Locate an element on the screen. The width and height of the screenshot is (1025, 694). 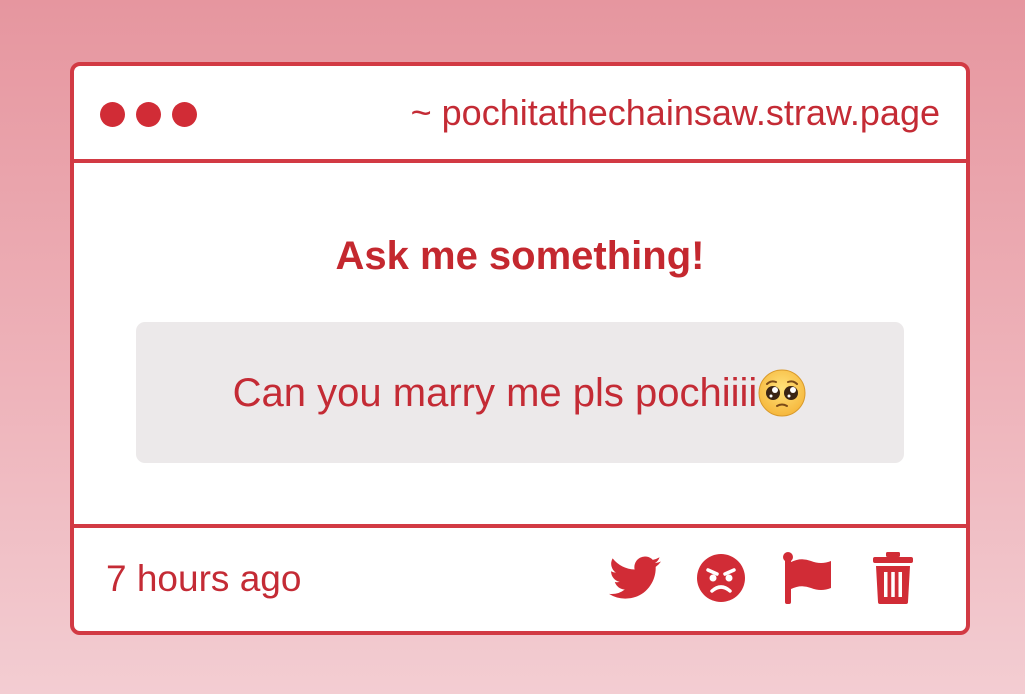
question-label: Can you marry me pls pochiiii is located at coordinates (495, 392).